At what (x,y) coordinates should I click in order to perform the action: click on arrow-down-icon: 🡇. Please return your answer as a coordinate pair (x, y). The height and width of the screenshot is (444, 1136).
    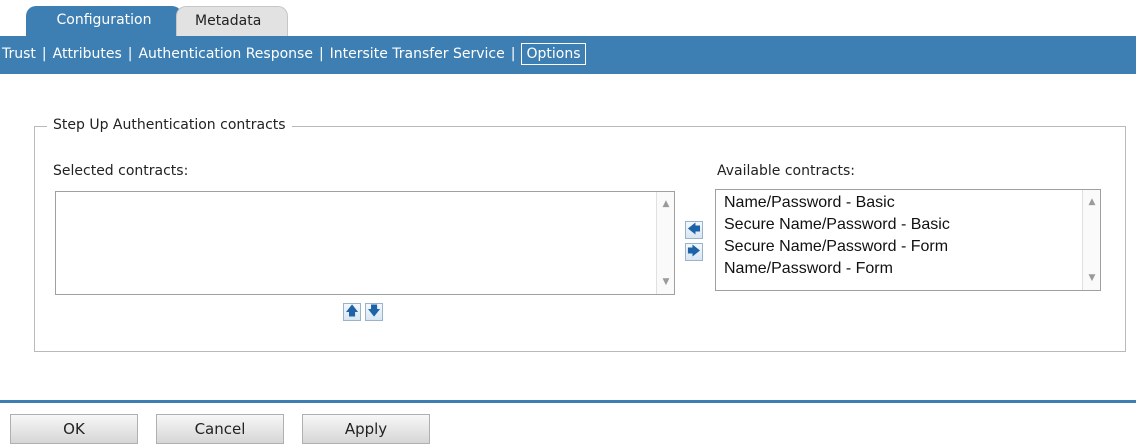
    Looking at the image, I should click on (374, 311).